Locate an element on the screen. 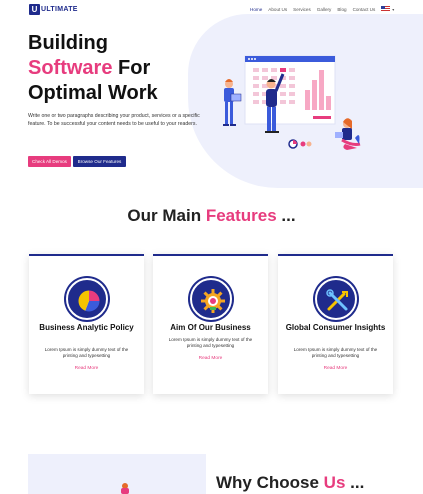 The image size is (423, 494). pie-chart-icon is located at coordinates (87, 299).